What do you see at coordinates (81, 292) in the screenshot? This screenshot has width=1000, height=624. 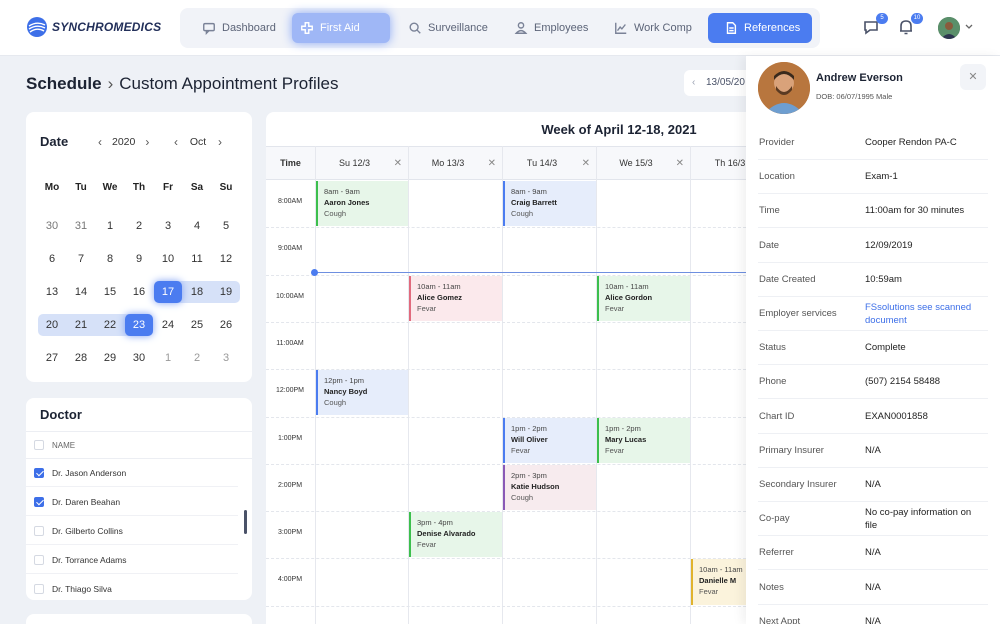 I see `calendar-day: 14` at bounding box center [81, 292].